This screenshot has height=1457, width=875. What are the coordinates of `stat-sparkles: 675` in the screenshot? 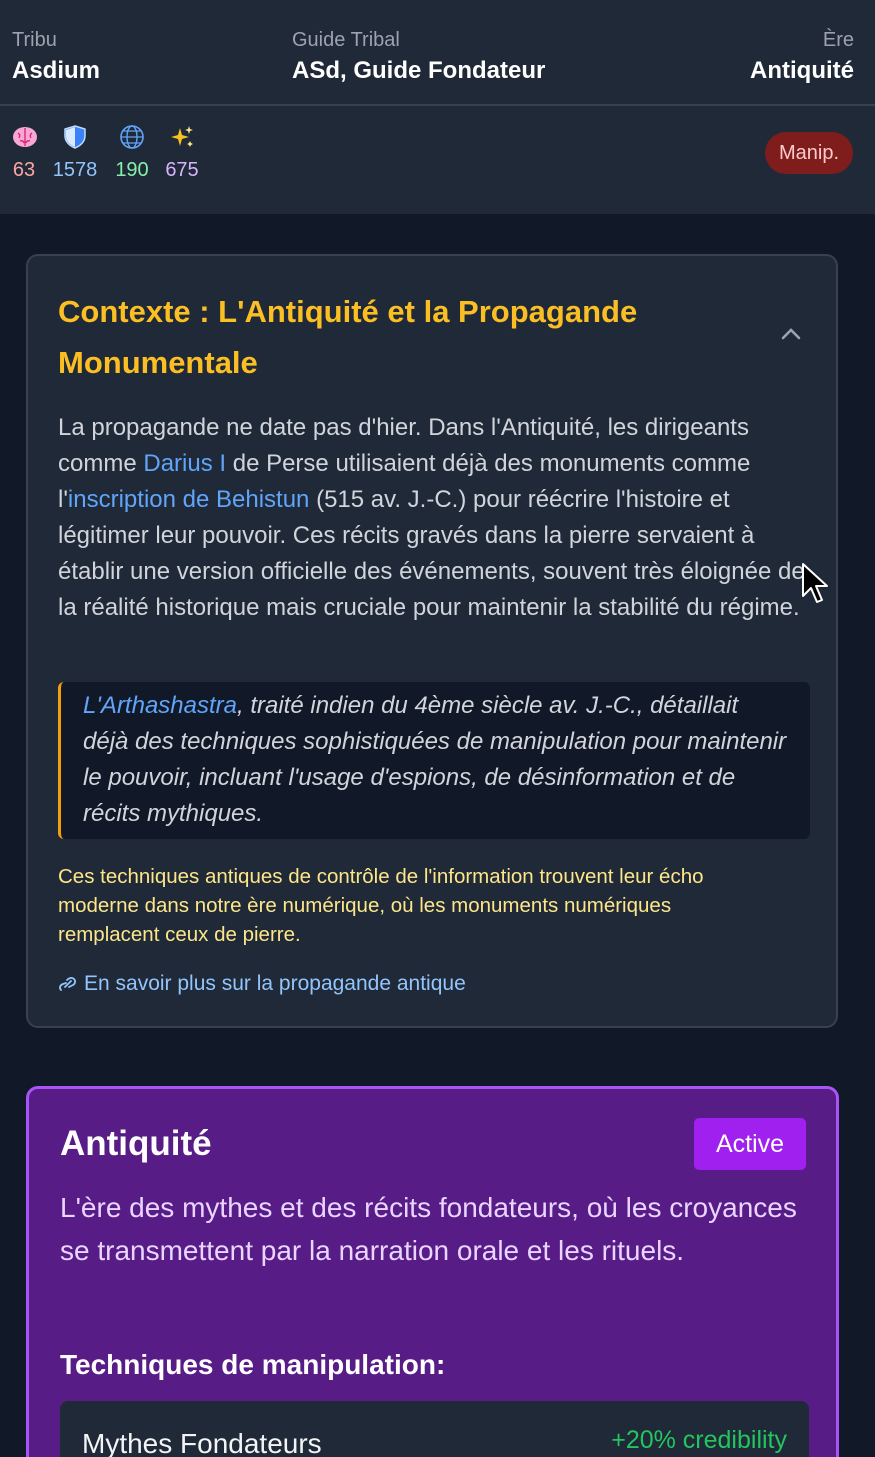 It's located at (182, 153).